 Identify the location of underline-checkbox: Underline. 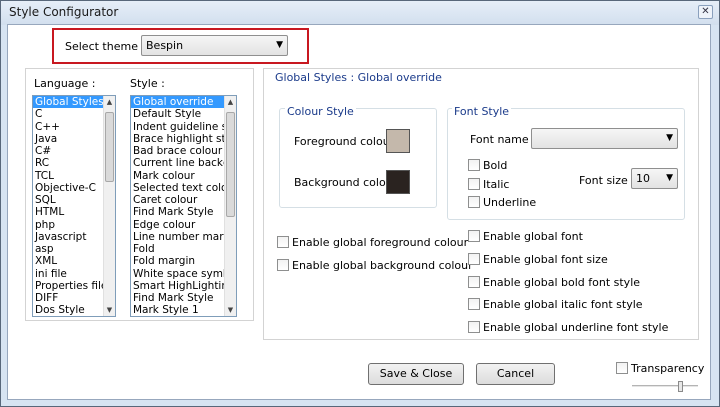
(502, 203).